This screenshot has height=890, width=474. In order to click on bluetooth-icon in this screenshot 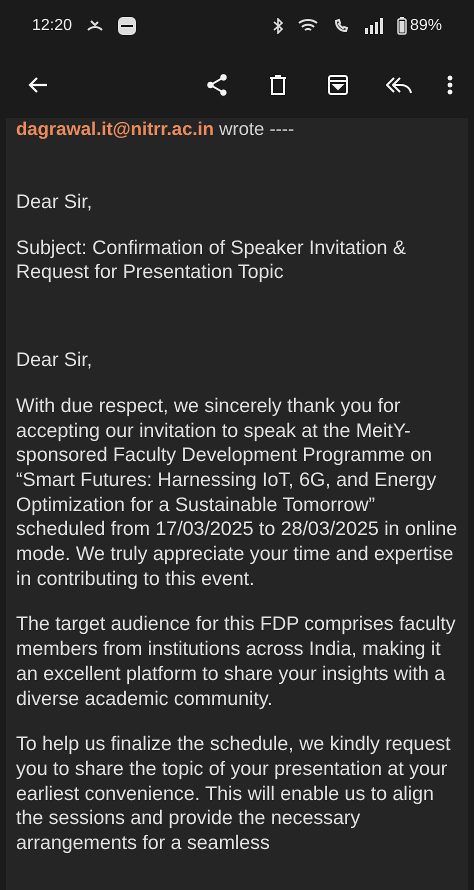, I will do `click(277, 26)`.